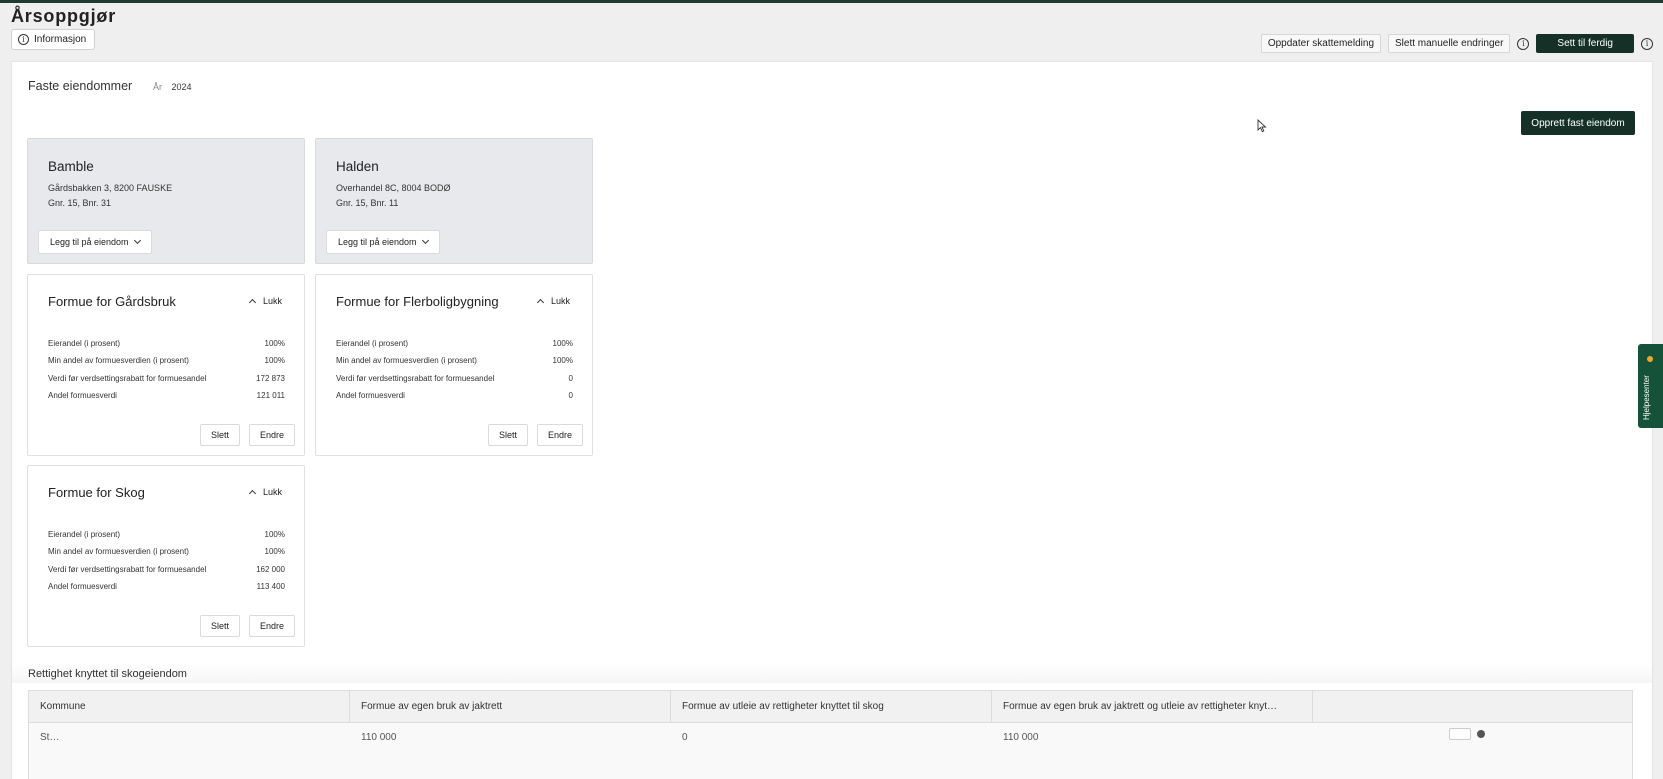  What do you see at coordinates (157, 87) in the screenshot?
I see `year-label: År` at bounding box center [157, 87].